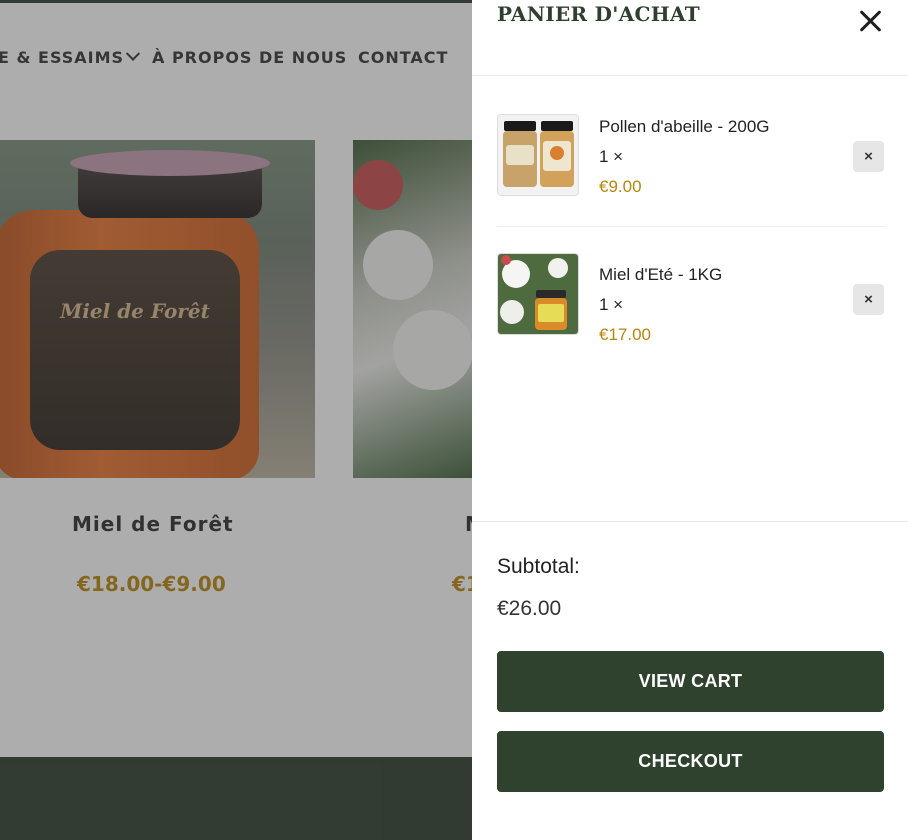  What do you see at coordinates (625, 334) in the screenshot?
I see `cart-item-price: €17.00` at bounding box center [625, 334].